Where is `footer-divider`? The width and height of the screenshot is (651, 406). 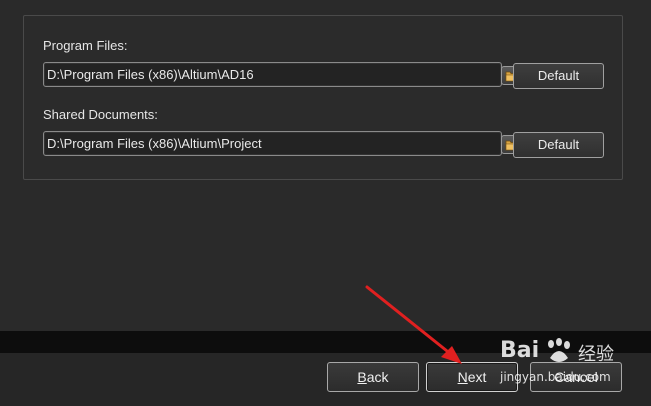
footer-divider is located at coordinates (325, 342).